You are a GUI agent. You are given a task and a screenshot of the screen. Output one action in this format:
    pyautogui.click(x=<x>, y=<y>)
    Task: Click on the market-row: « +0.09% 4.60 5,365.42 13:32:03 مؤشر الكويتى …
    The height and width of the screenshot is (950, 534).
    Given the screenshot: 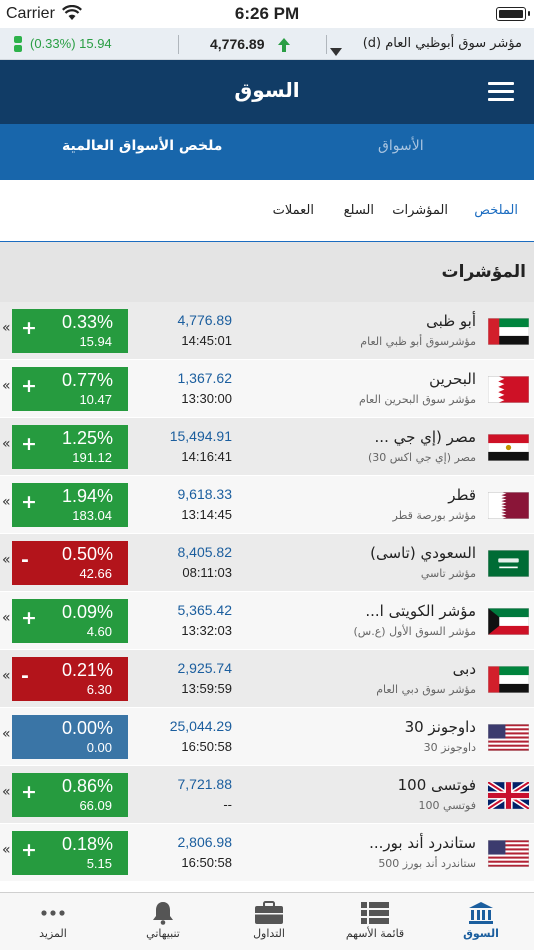 What is the action you would take?
    pyautogui.click(x=267, y=621)
    